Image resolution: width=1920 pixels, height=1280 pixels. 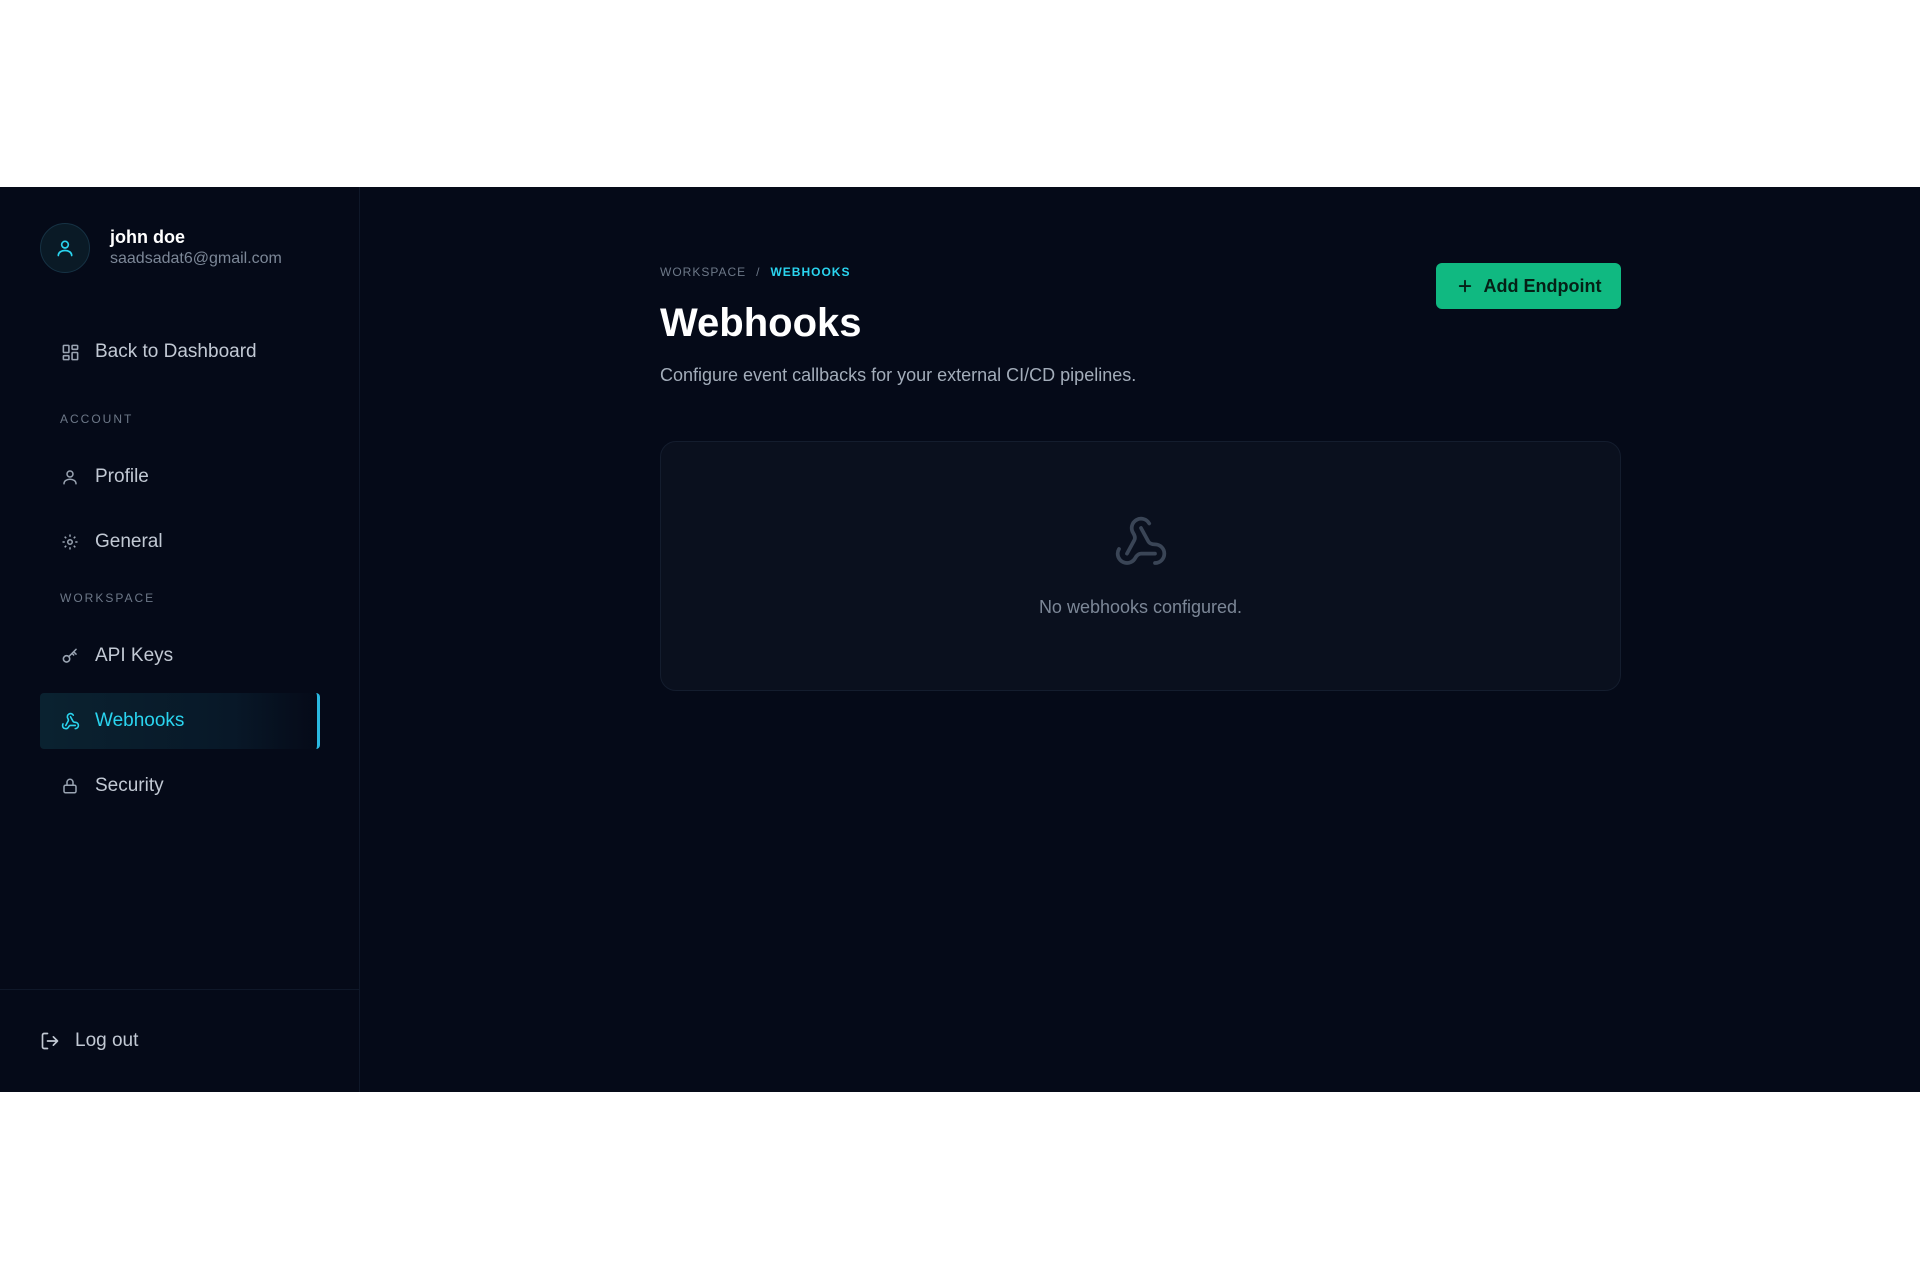 I want to click on sidebar-item-webhooks: Webhooks, so click(x=180, y=721).